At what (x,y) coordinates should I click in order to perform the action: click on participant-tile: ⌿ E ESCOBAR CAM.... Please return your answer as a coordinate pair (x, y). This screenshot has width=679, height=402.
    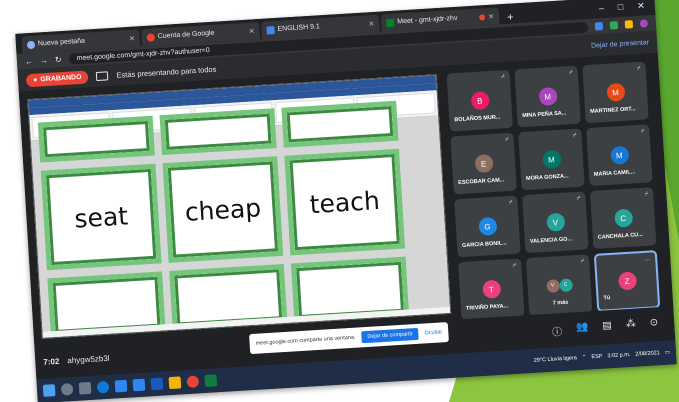
    Looking at the image, I should click on (483, 163).